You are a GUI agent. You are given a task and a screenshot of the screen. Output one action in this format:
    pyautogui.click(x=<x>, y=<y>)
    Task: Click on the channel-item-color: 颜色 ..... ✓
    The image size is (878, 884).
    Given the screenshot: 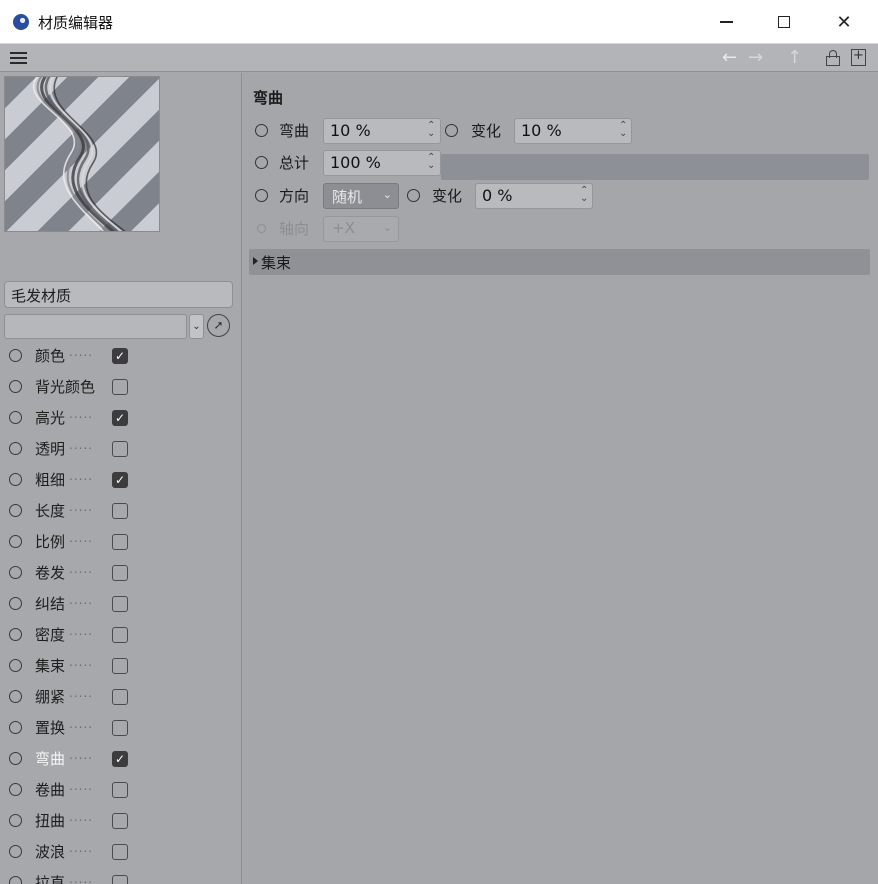 What is the action you would take?
    pyautogui.click(x=120, y=356)
    